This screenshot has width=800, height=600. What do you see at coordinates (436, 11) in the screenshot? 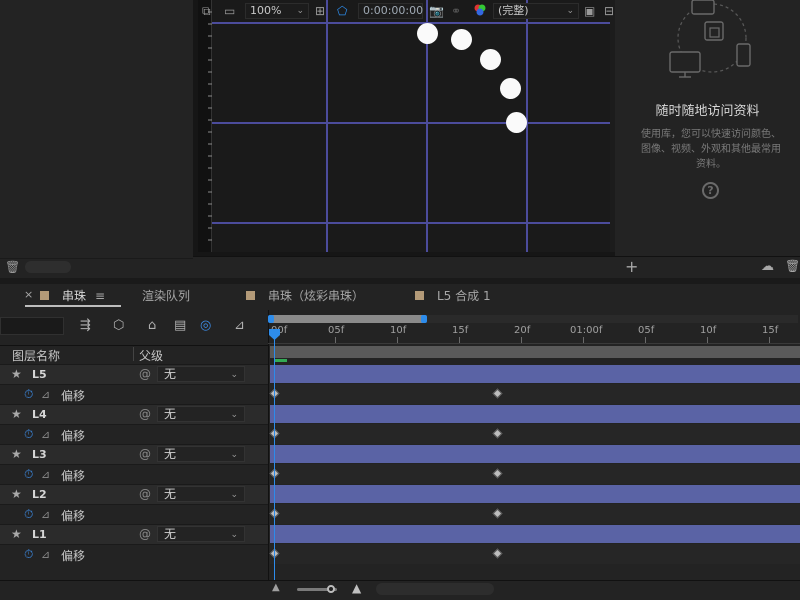
I see `camera-snapshot-icon: 📷` at bounding box center [436, 11].